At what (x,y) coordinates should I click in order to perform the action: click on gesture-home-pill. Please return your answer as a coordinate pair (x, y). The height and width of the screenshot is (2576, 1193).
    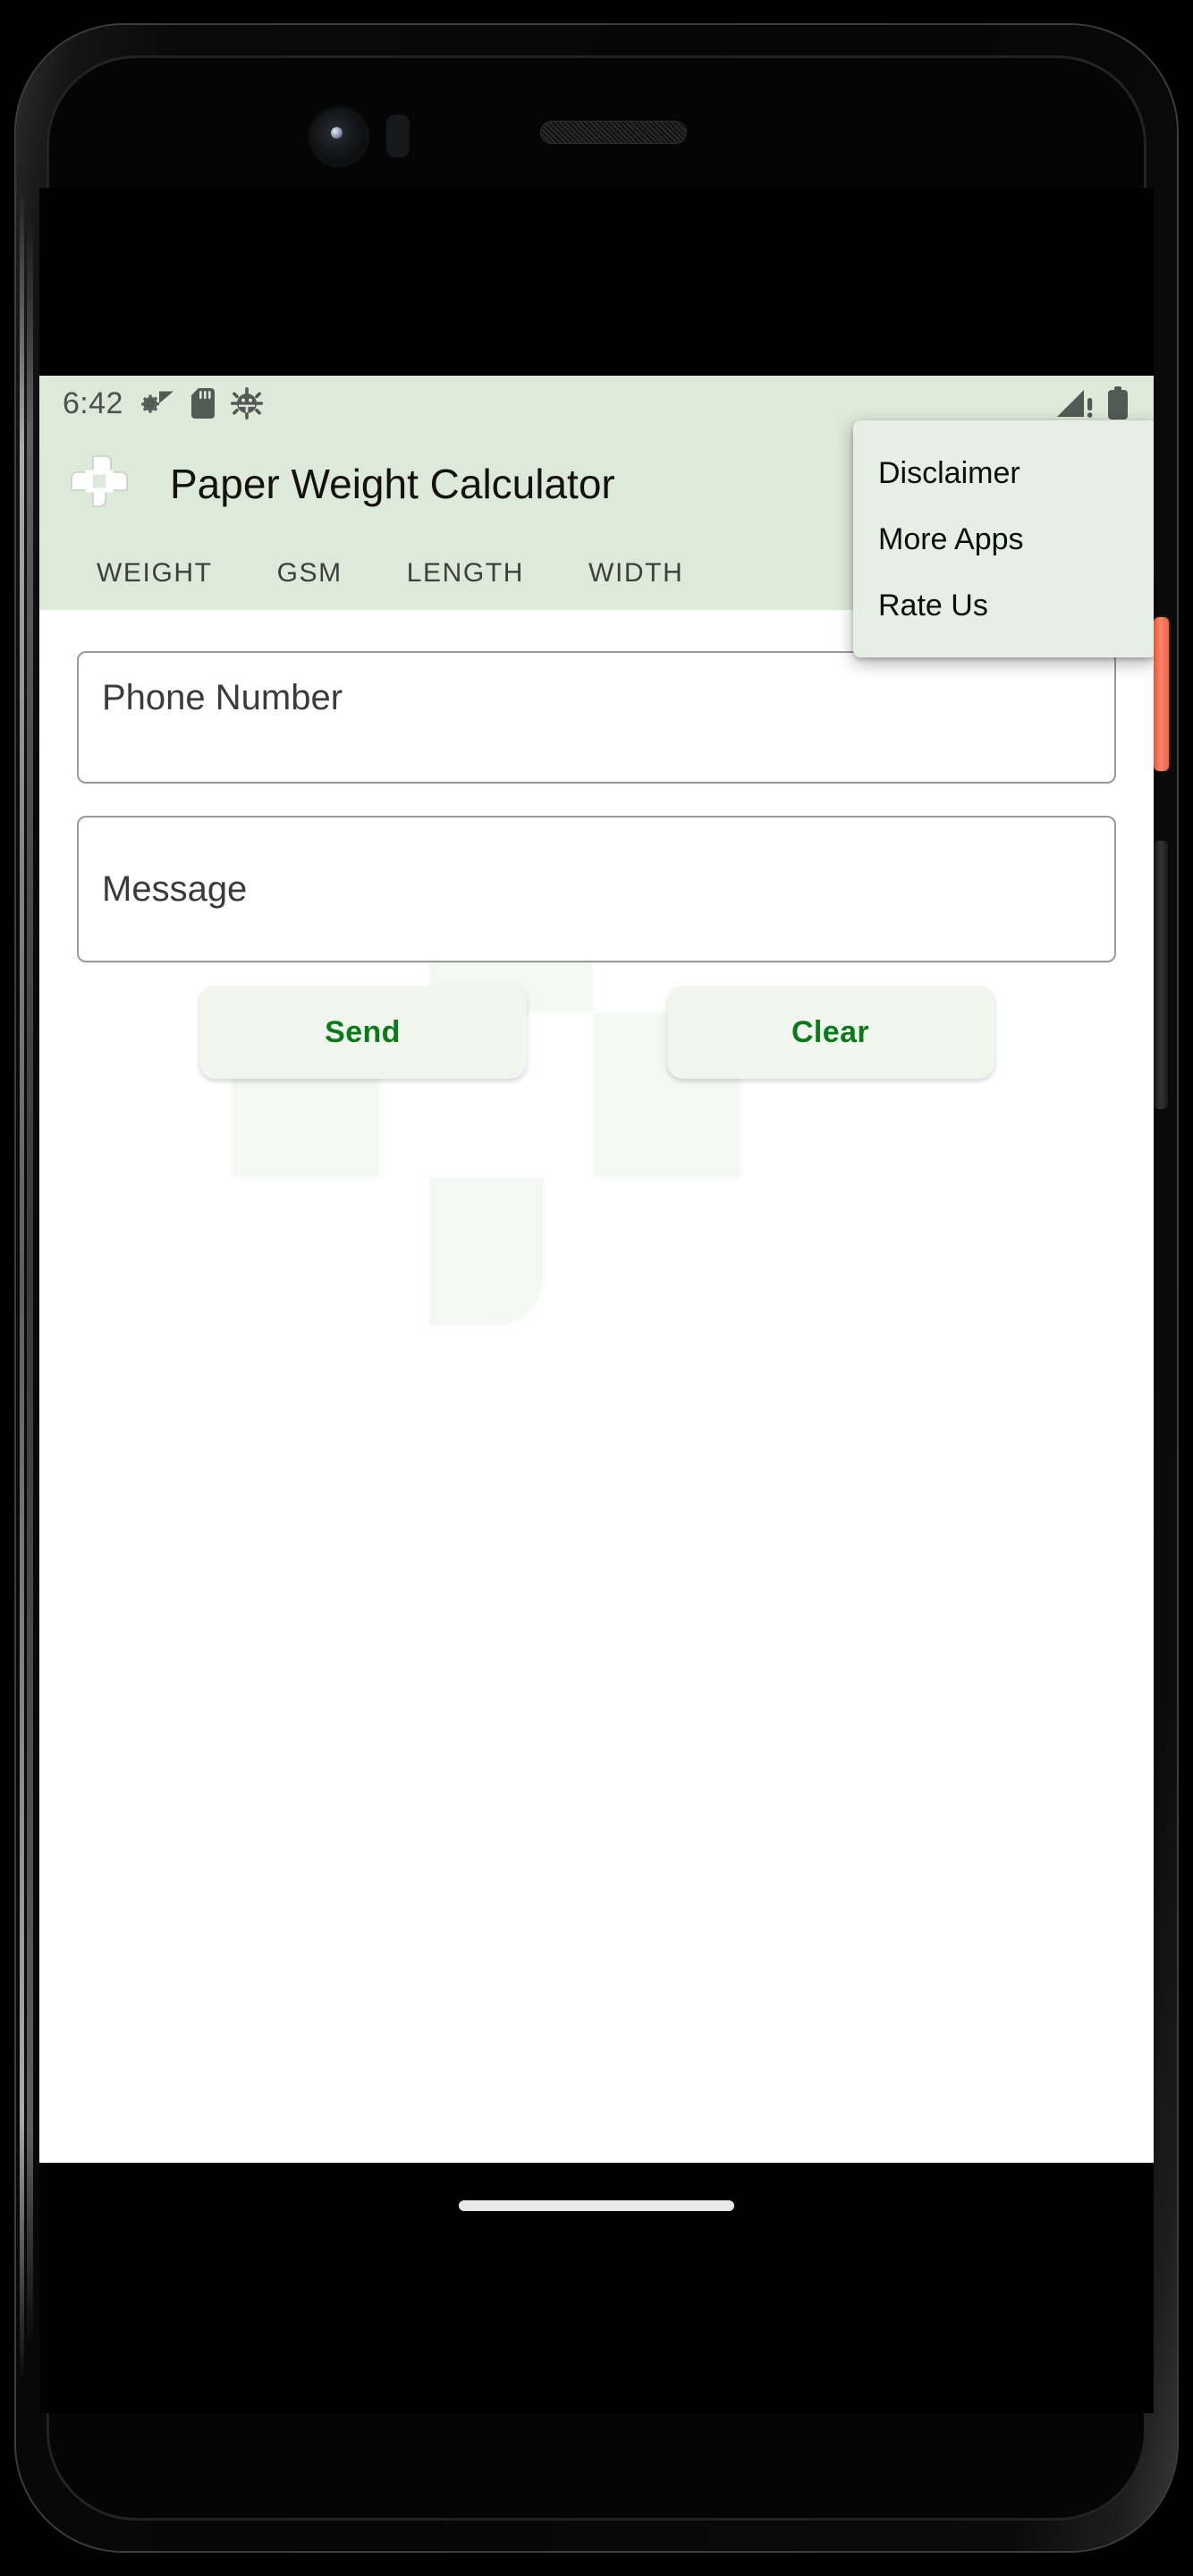
    Looking at the image, I should click on (596, 2205).